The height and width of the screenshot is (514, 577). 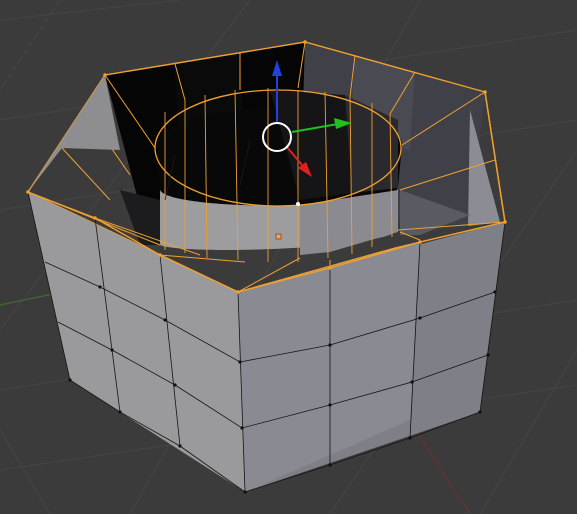 What do you see at coordinates (278, 236) in the screenshot?
I see `object-origin-dot` at bounding box center [278, 236].